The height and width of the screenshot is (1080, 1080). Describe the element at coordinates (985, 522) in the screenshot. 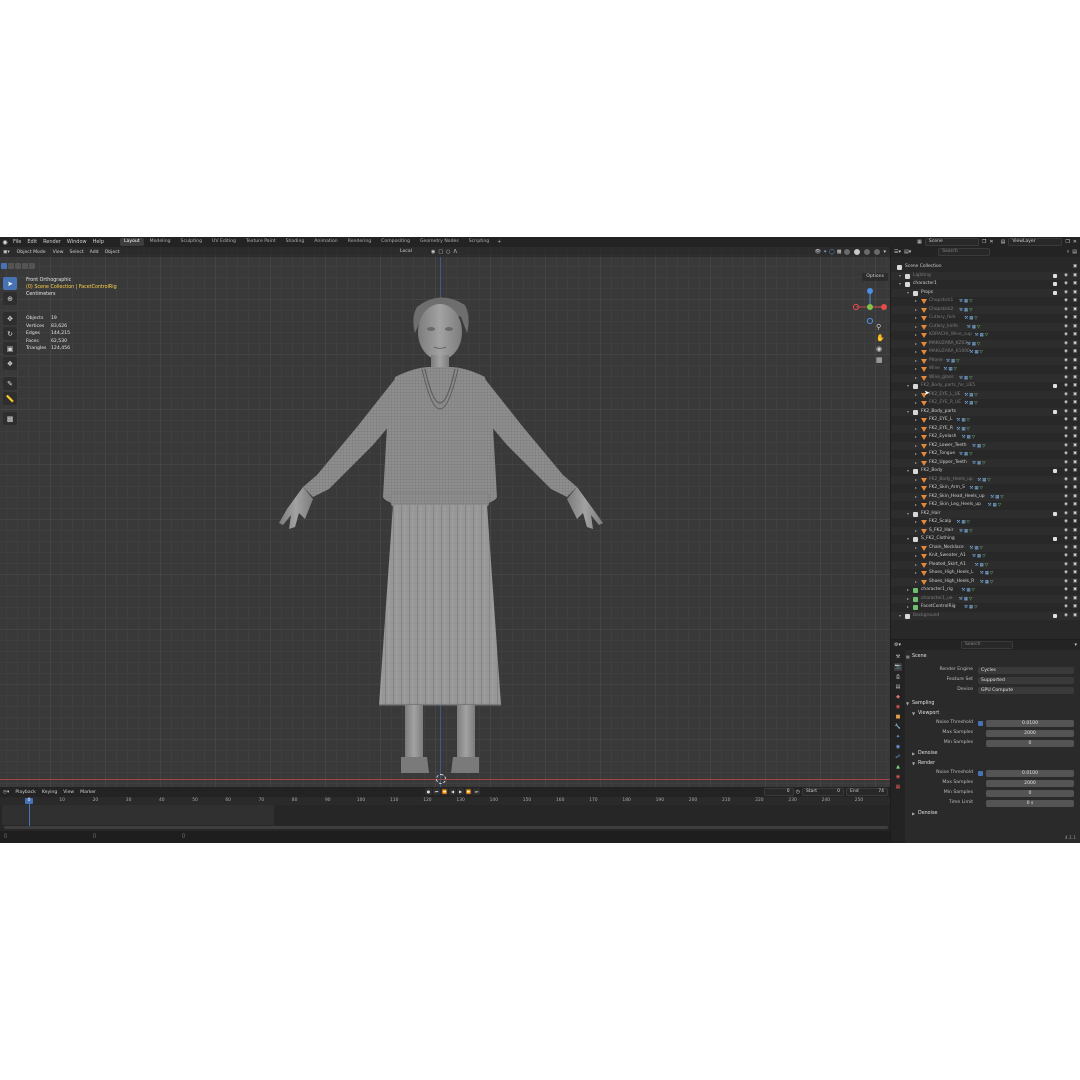

I see `outliner-row: ▸ FK2_Scalp ⚒▦▽ ◉ ▣` at that location.